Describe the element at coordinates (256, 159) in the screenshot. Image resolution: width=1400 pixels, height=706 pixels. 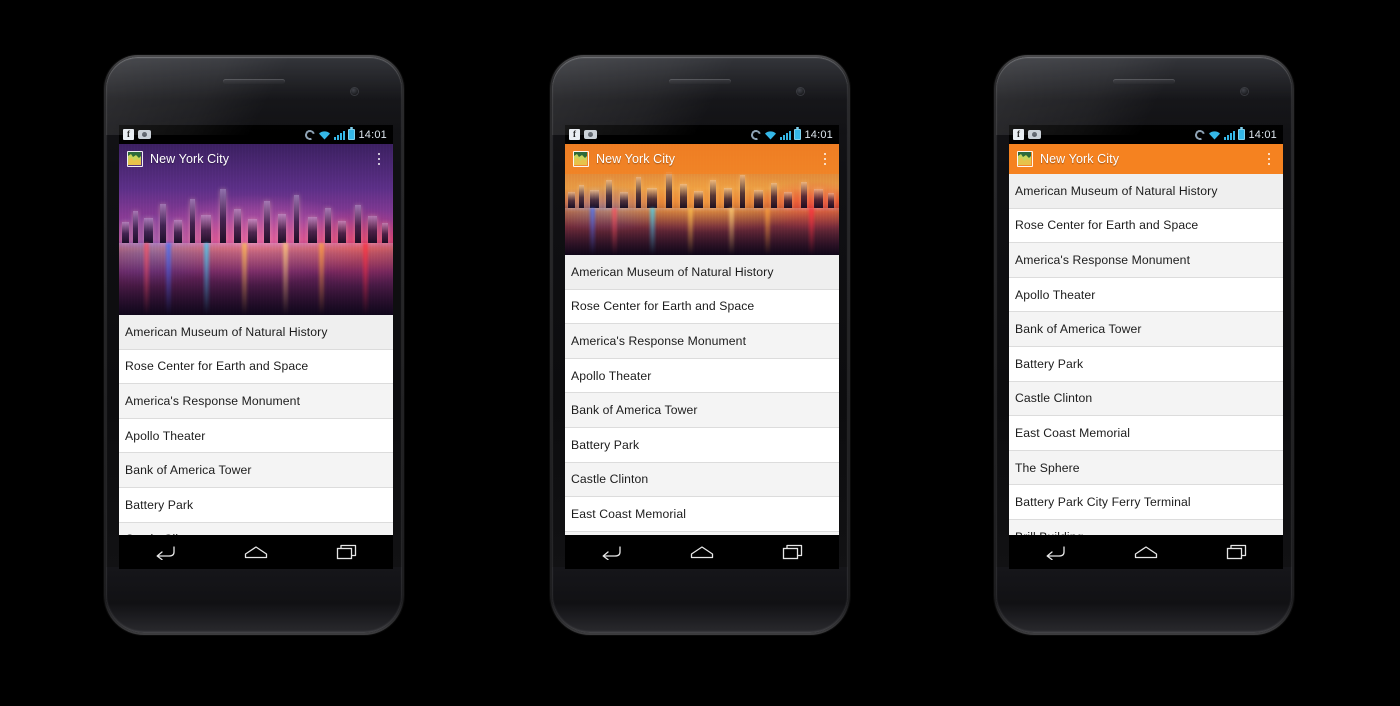
I see `app-bar-1: New York City` at that location.